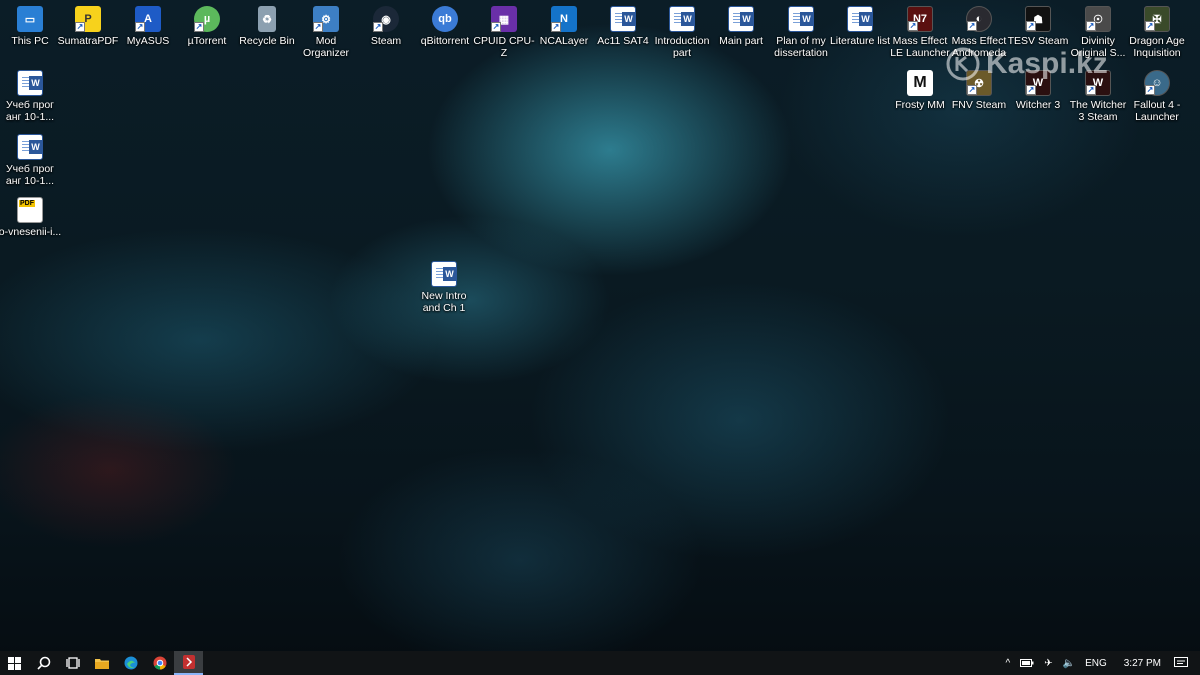  Describe the element at coordinates (1038, 105) in the screenshot. I see `icon-label: Witcher 3` at that location.